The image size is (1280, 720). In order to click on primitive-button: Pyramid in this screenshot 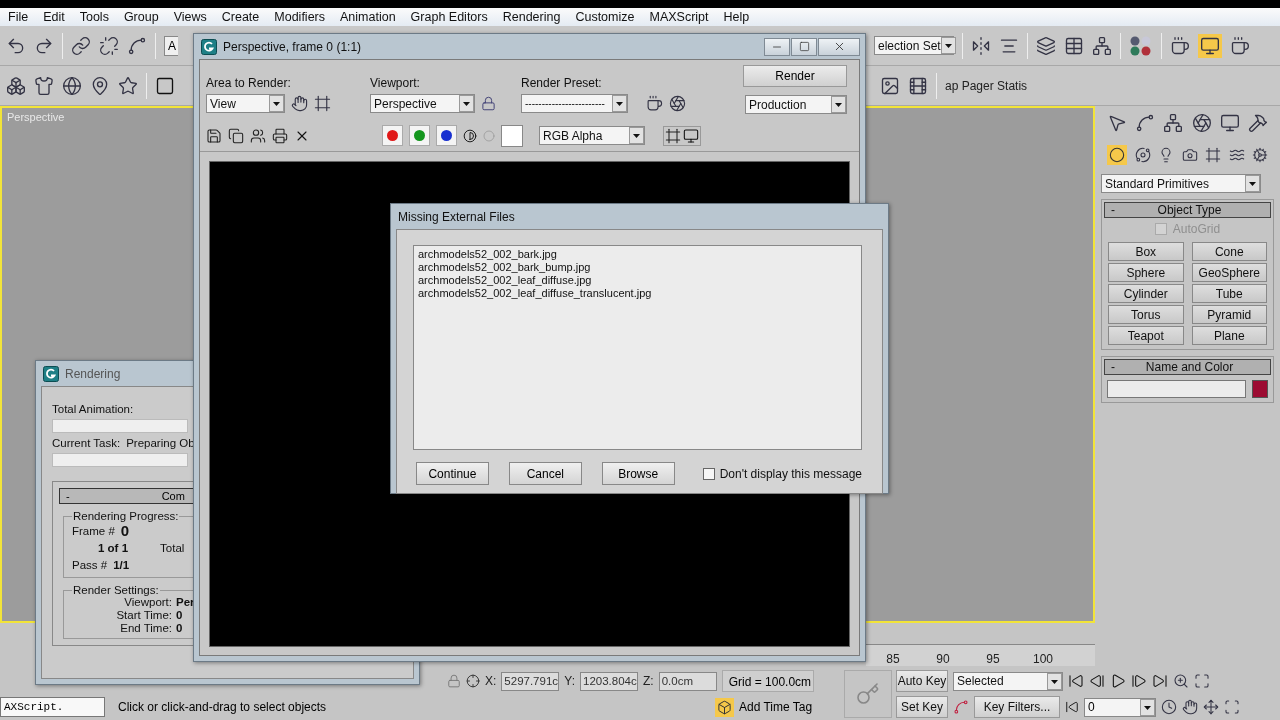, I will do `click(1229, 314)`.